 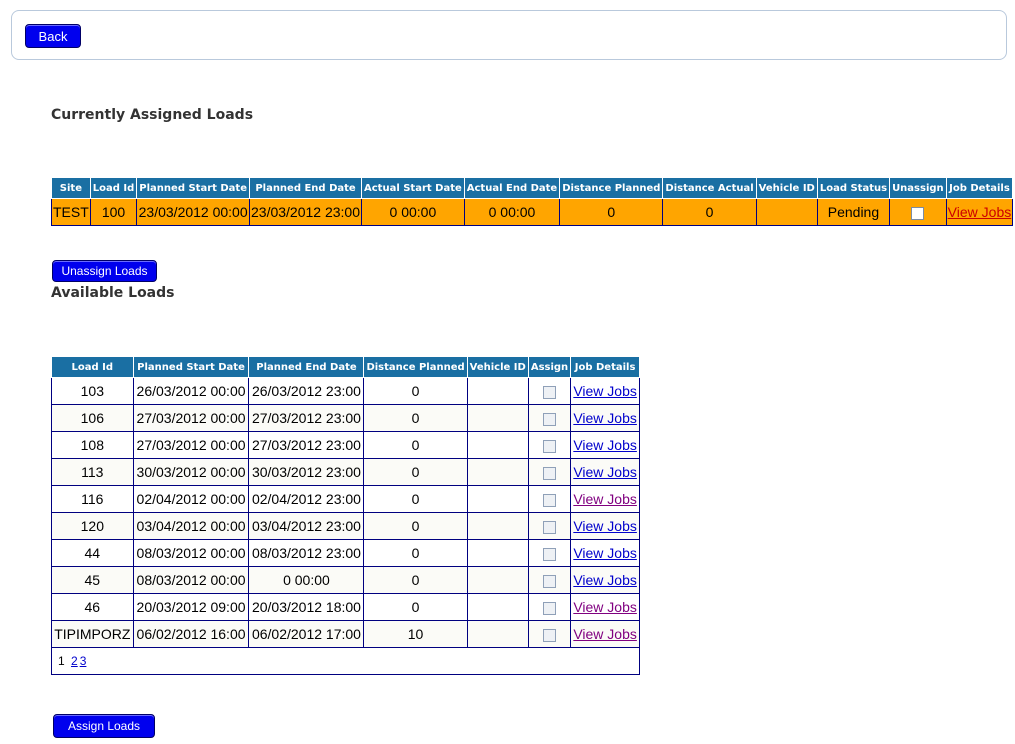 I want to click on pager-row: 1 23, so click(x=345, y=661).